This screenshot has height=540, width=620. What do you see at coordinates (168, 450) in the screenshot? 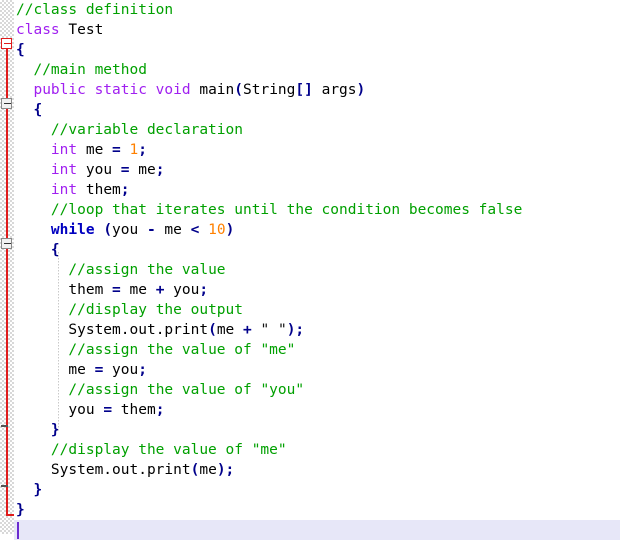
I see `code-token-comment: //display the value of "me"` at bounding box center [168, 450].